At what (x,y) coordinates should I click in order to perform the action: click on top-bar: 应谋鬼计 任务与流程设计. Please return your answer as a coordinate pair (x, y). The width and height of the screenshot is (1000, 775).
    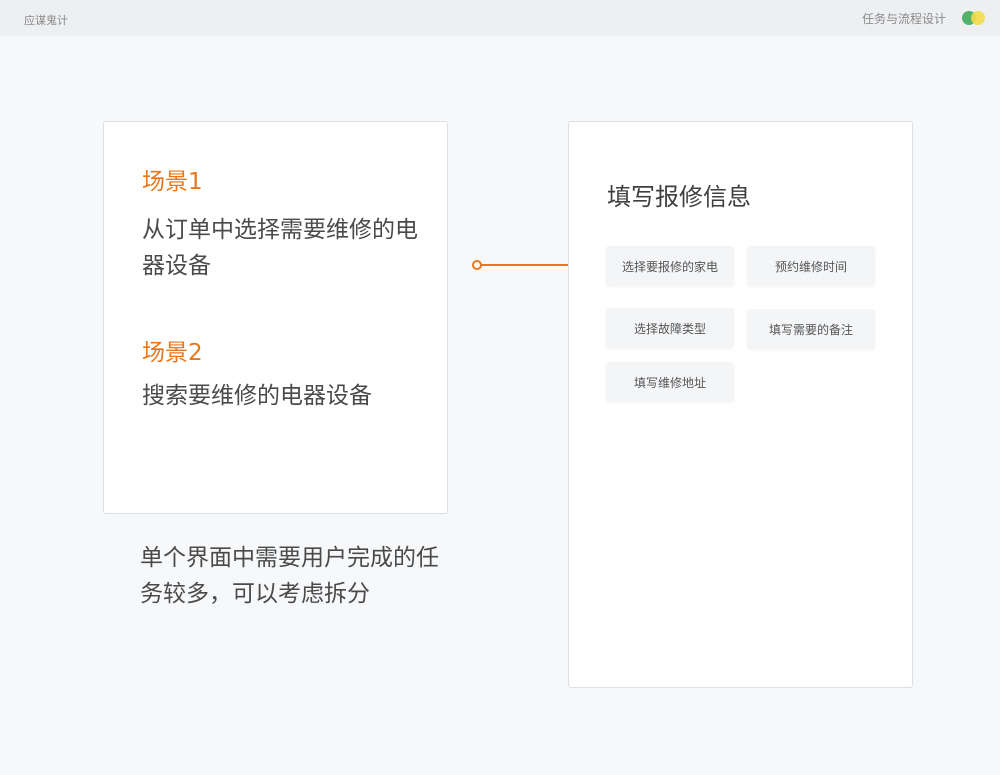
    Looking at the image, I should click on (500, 18).